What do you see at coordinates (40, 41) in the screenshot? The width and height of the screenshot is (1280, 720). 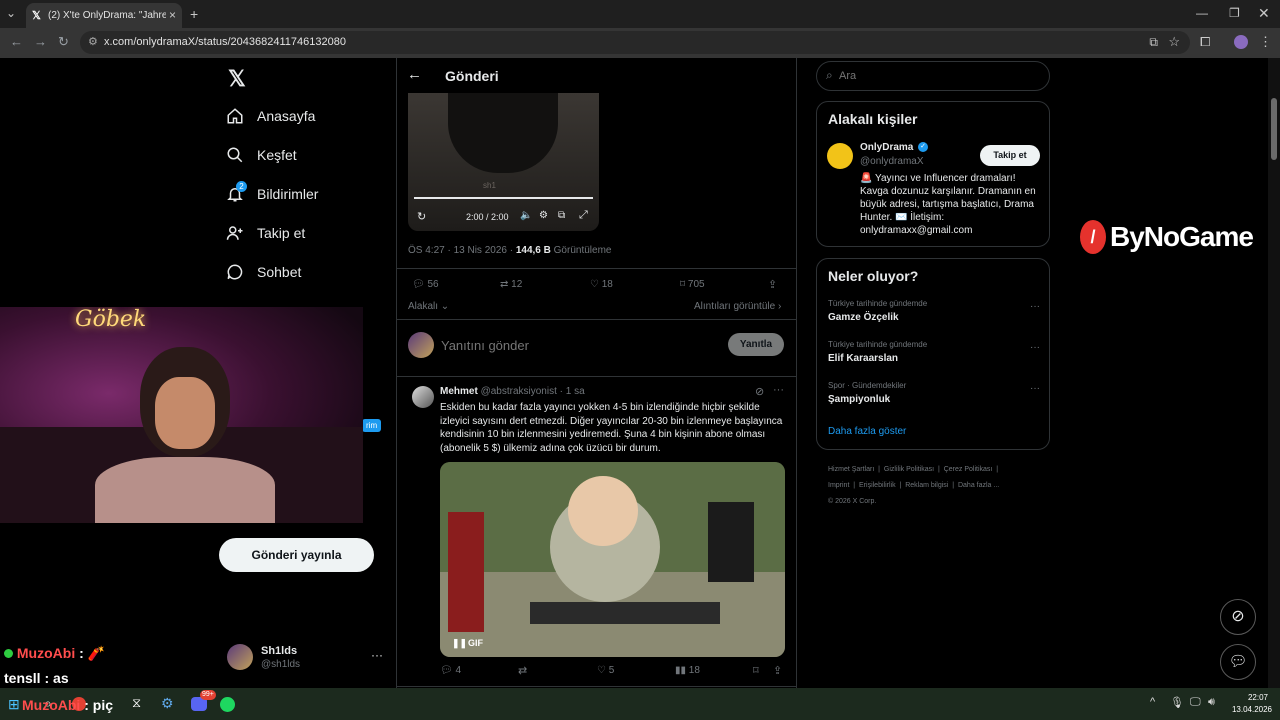 I see `forward-icon: →` at bounding box center [40, 41].